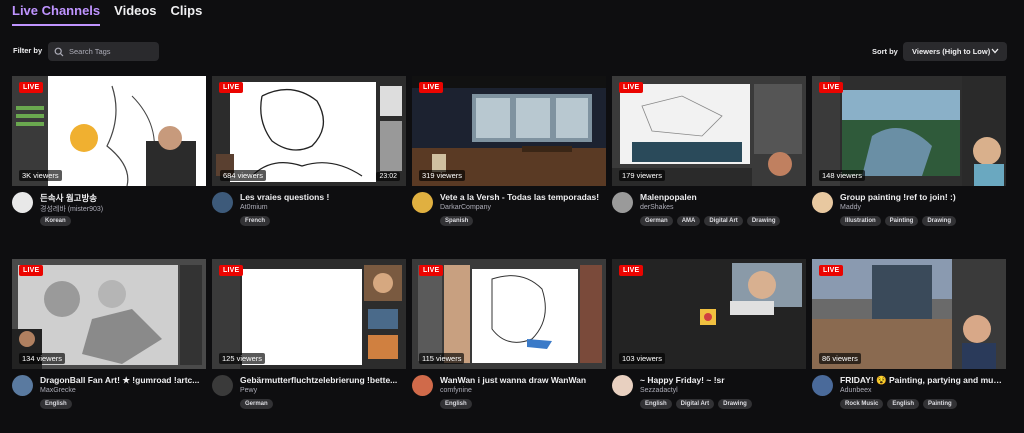  What do you see at coordinates (922, 197) in the screenshot?
I see `stream-title: Group painting !ref to join! :)` at bounding box center [922, 197].